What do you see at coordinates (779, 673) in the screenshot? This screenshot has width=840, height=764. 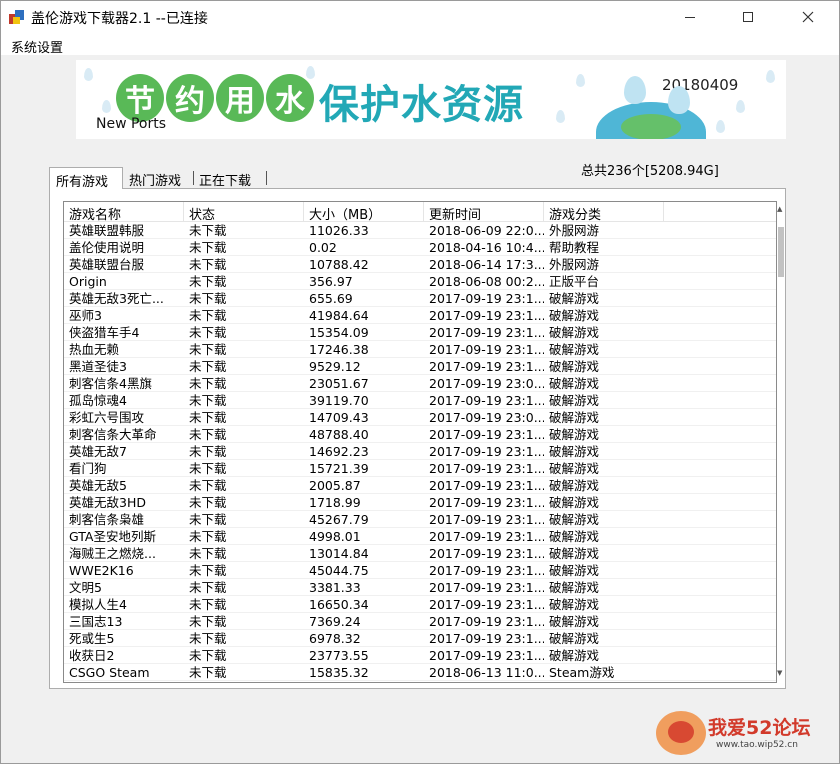 I see `scroll-down-arrow-icon: ▼` at bounding box center [779, 673].